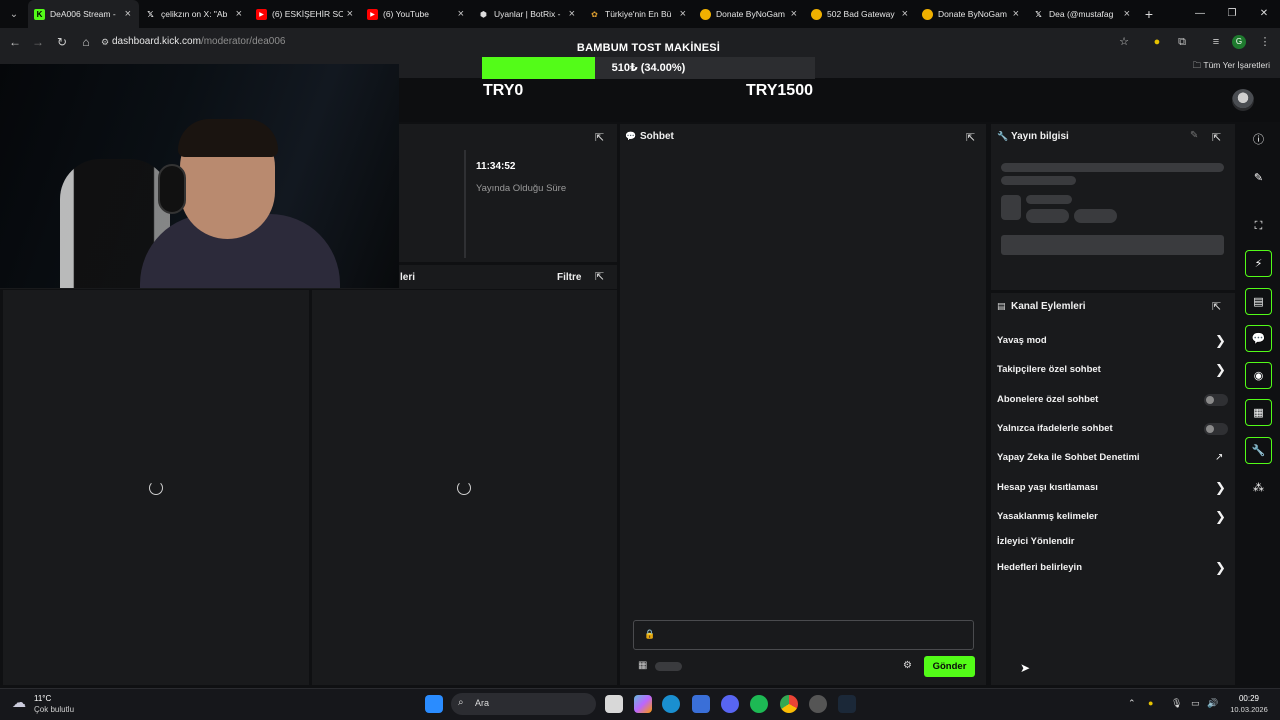 The width and height of the screenshot is (1280, 720). What do you see at coordinates (1124, 42) in the screenshot?
I see `bookmark-star-icon: ☆` at bounding box center [1124, 42].